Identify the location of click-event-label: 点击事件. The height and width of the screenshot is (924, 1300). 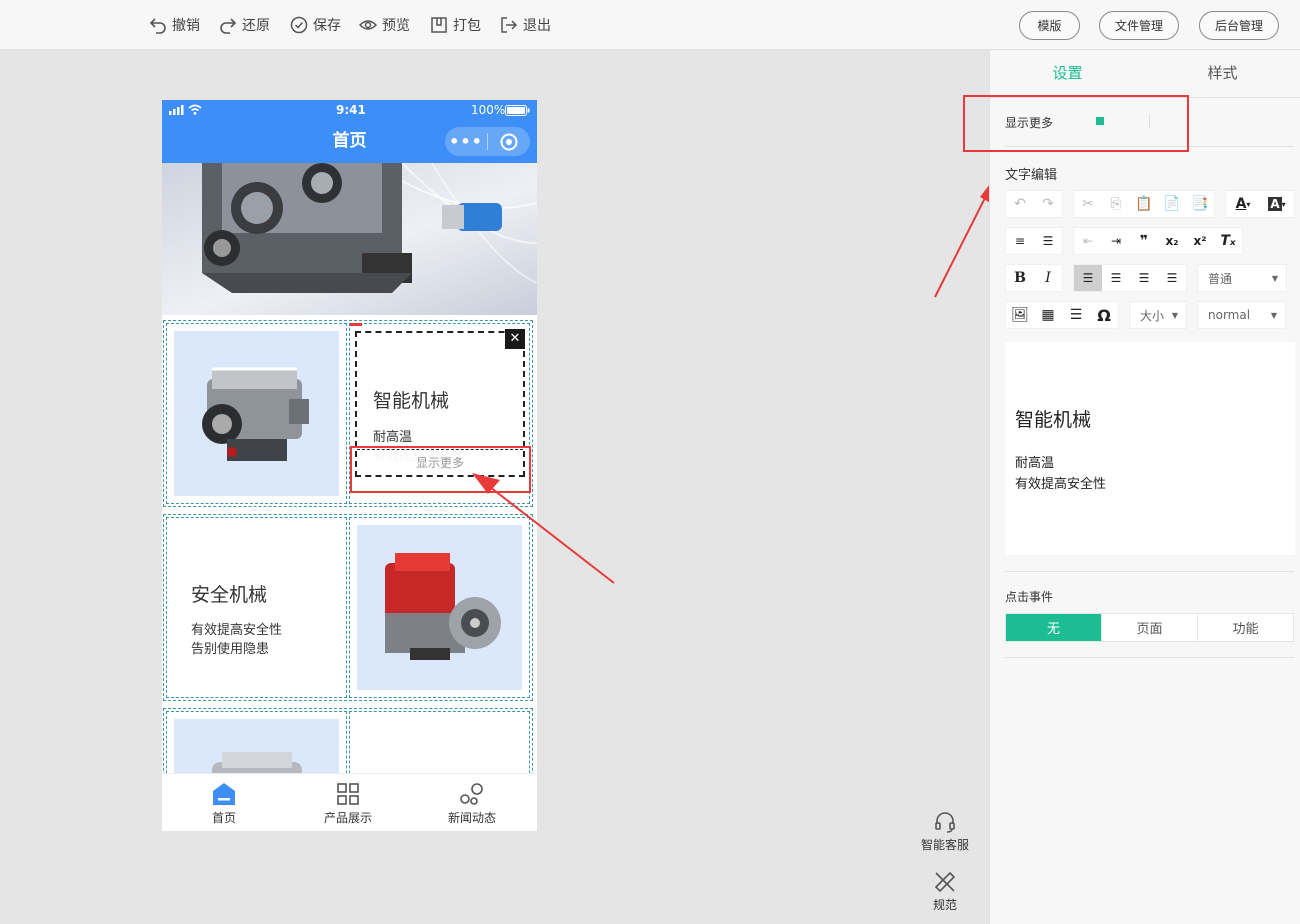
(1029, 597).